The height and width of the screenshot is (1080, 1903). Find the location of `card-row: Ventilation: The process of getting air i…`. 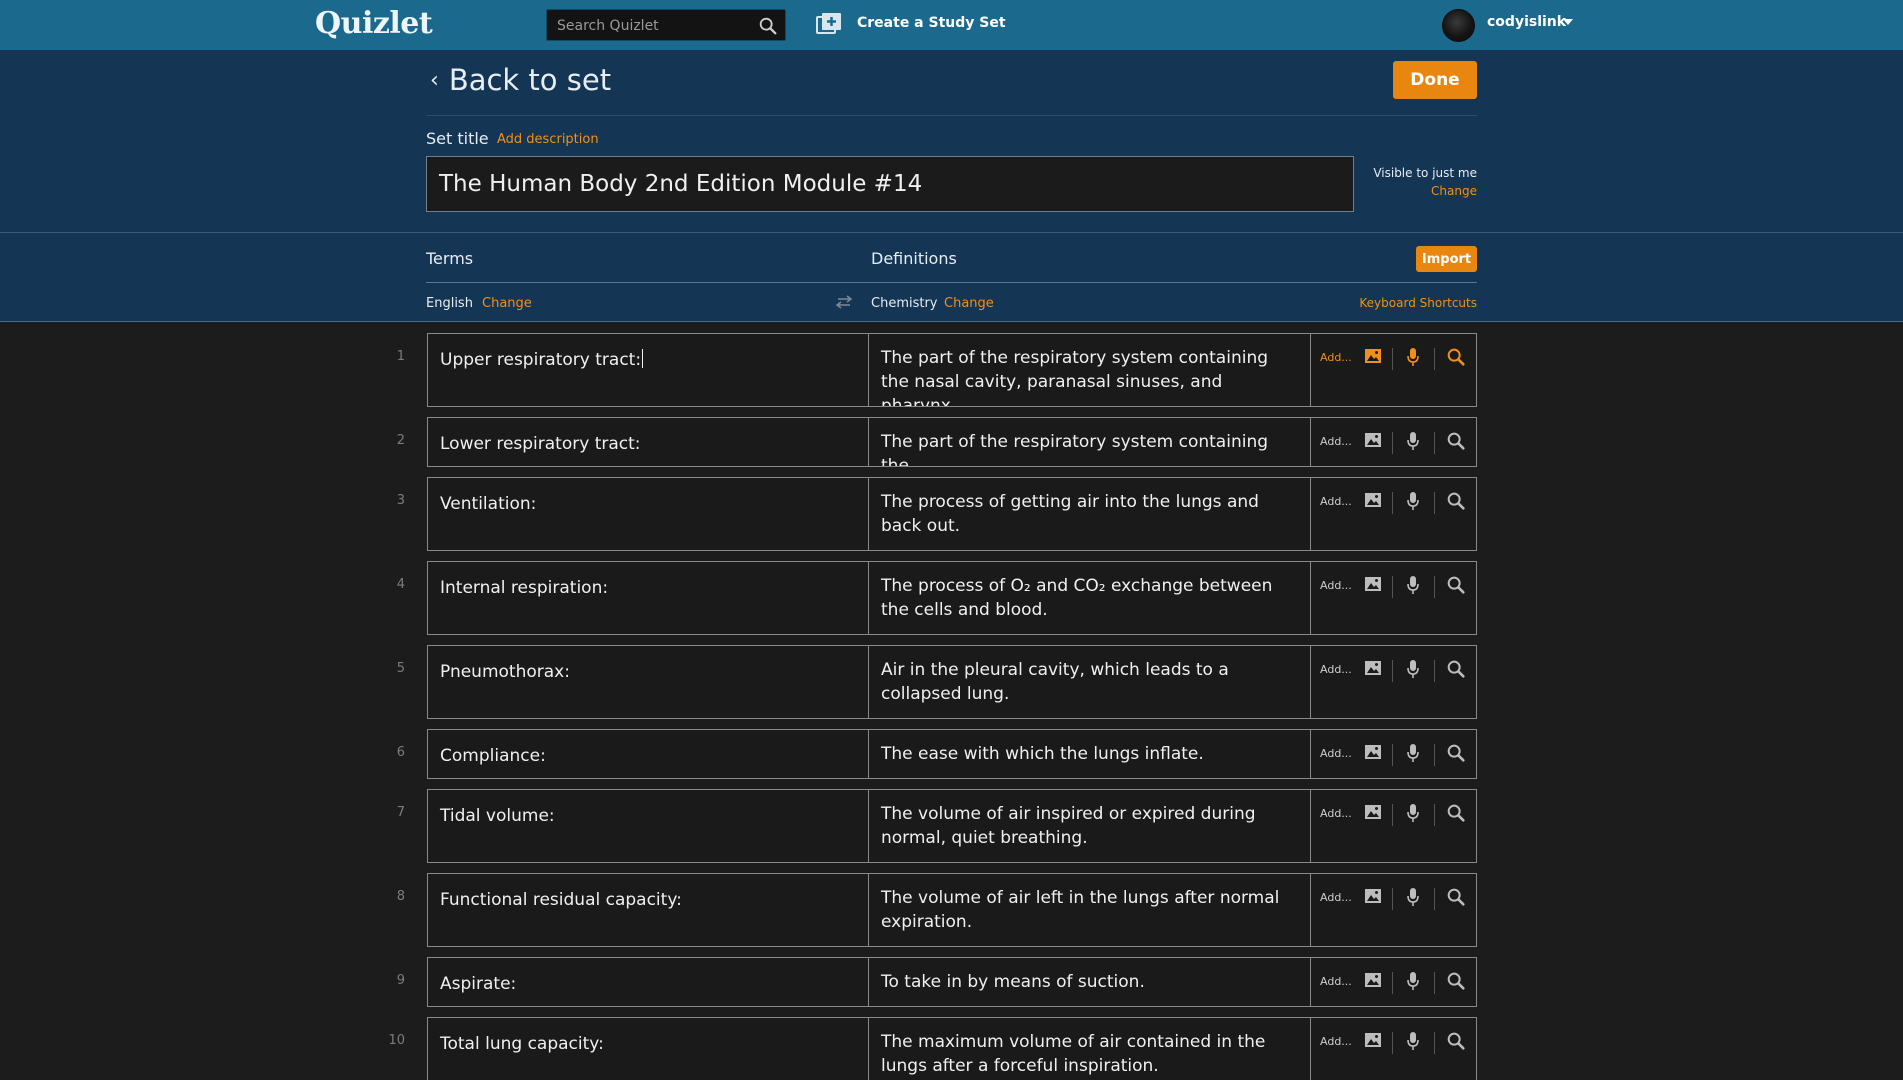

card-row: Ventilation: The process of getting air i… is located at coordinates (952, 514).